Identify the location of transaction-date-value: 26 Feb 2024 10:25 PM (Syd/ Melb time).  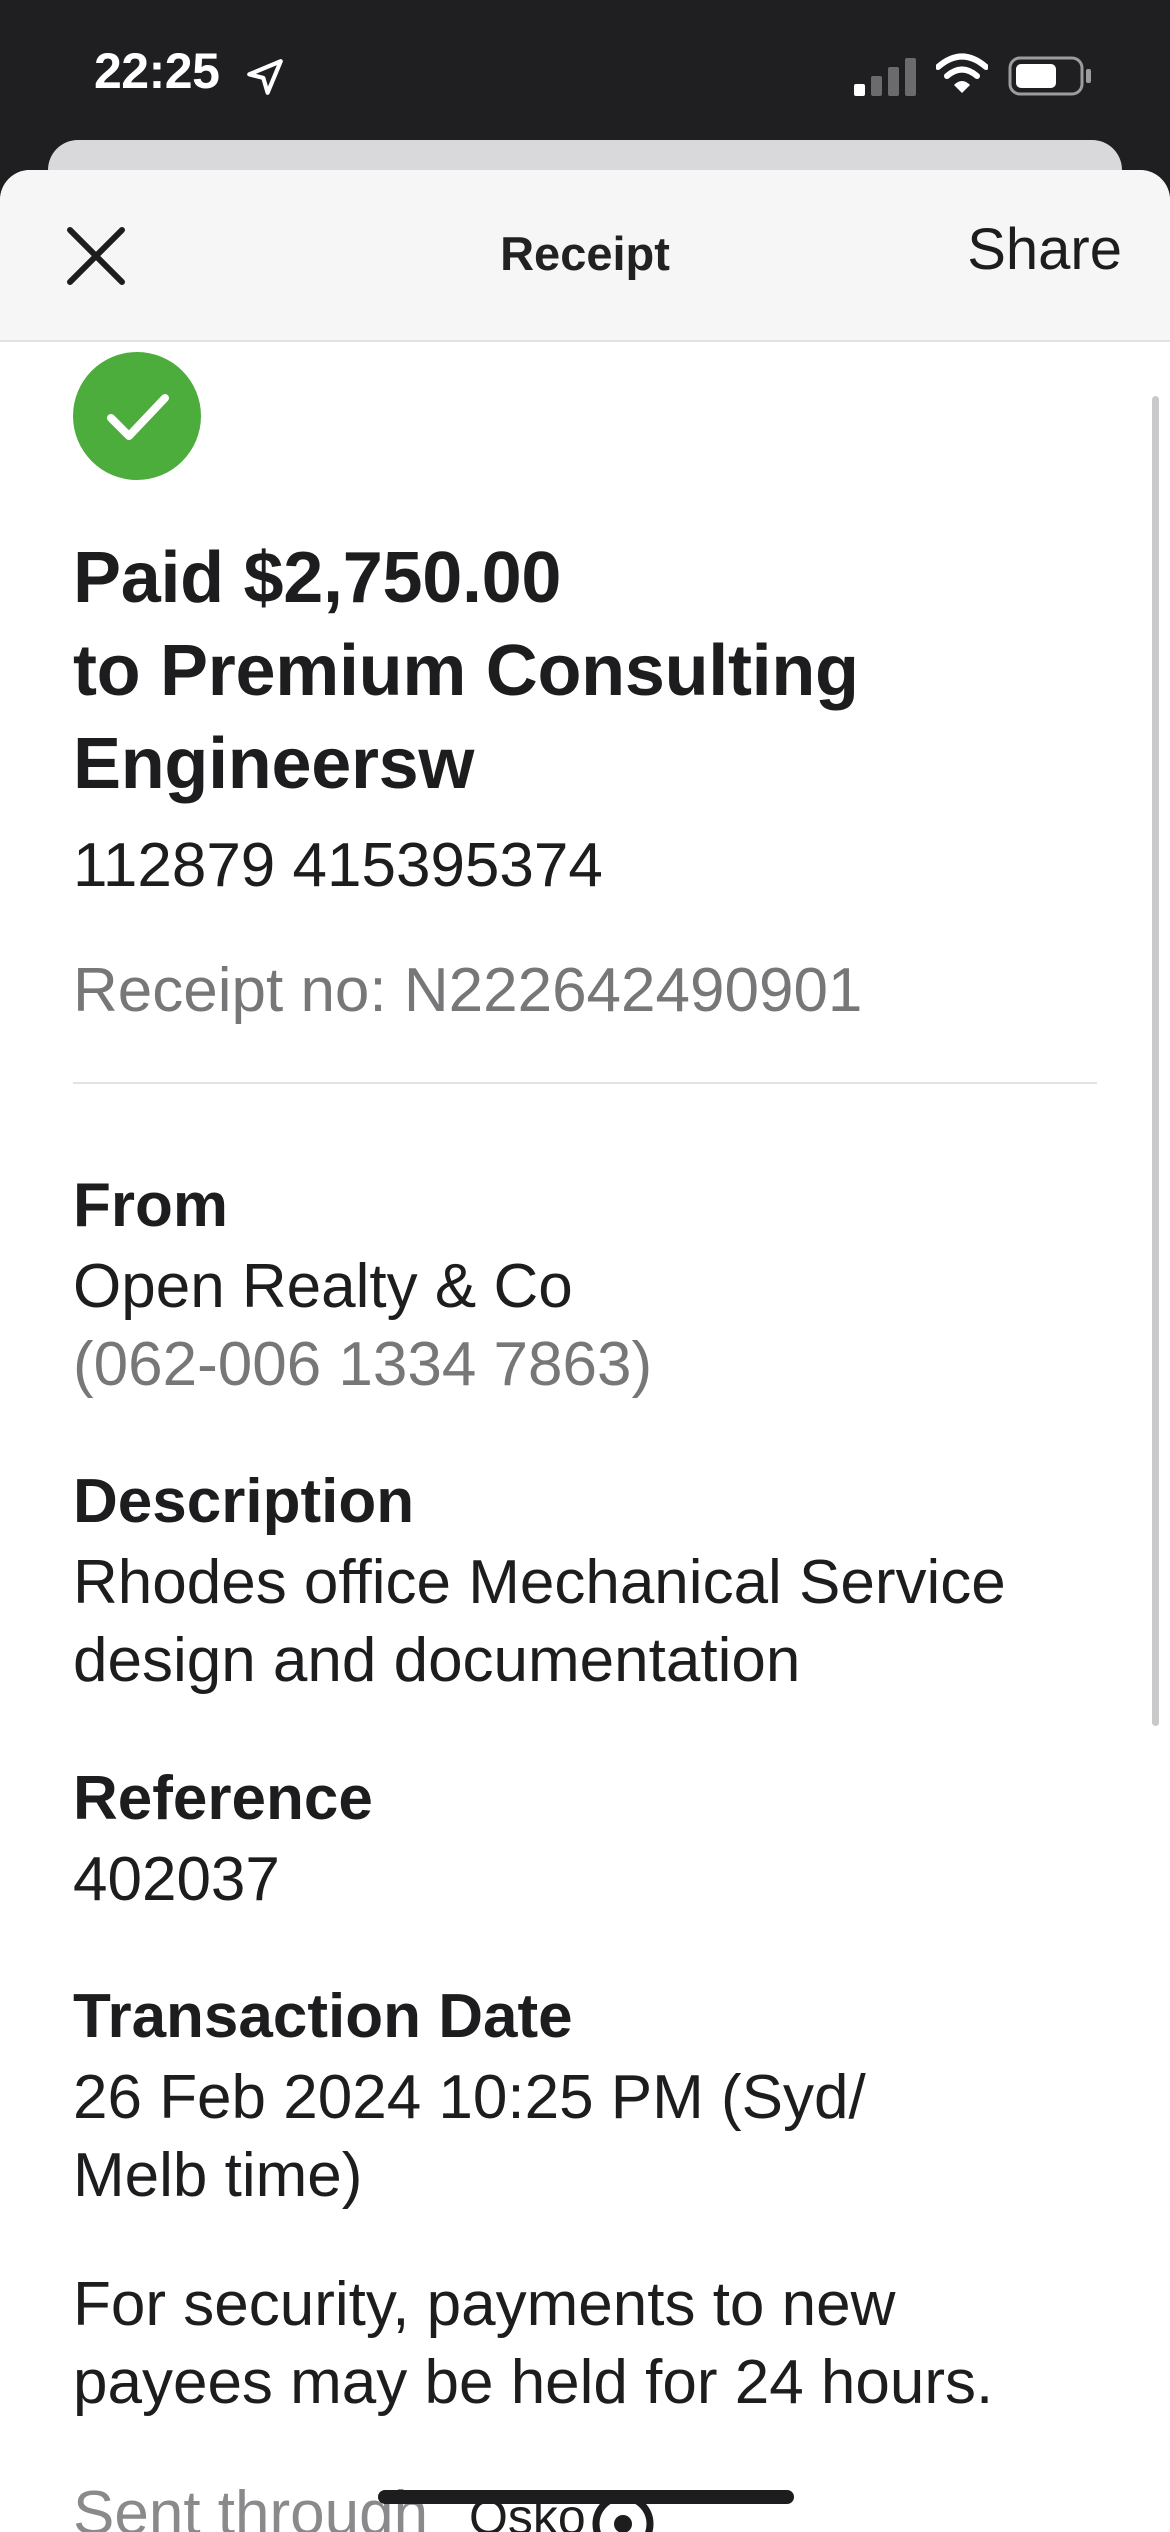
(588, 2137).